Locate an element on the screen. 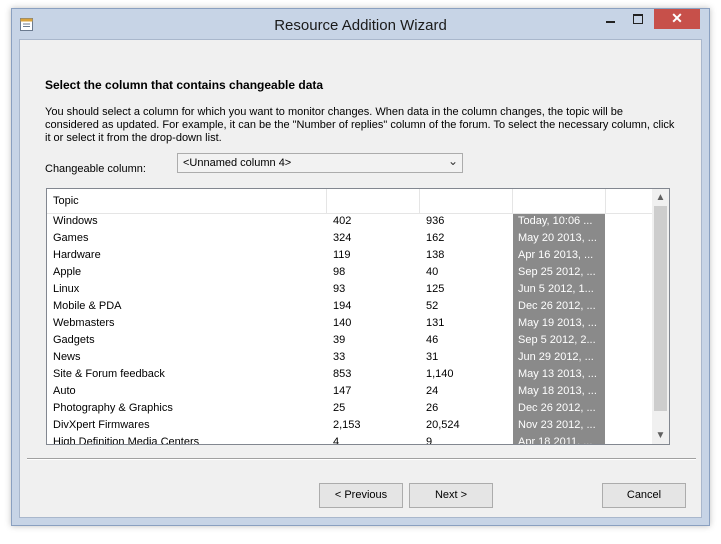 The width and height of the screenshot is (721, 544). cell-col3: 24 is located at coordinates (432, 391).